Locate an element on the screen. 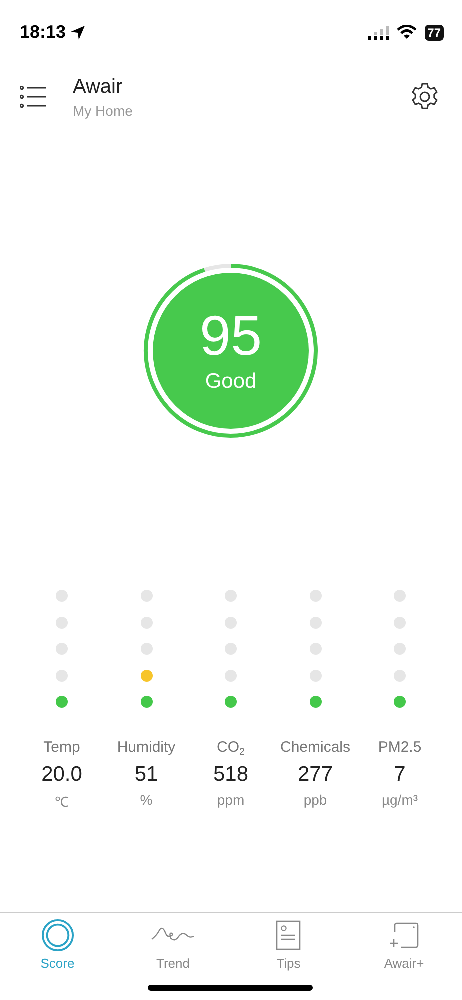  menu-icon is located at coordinates (33, 97).